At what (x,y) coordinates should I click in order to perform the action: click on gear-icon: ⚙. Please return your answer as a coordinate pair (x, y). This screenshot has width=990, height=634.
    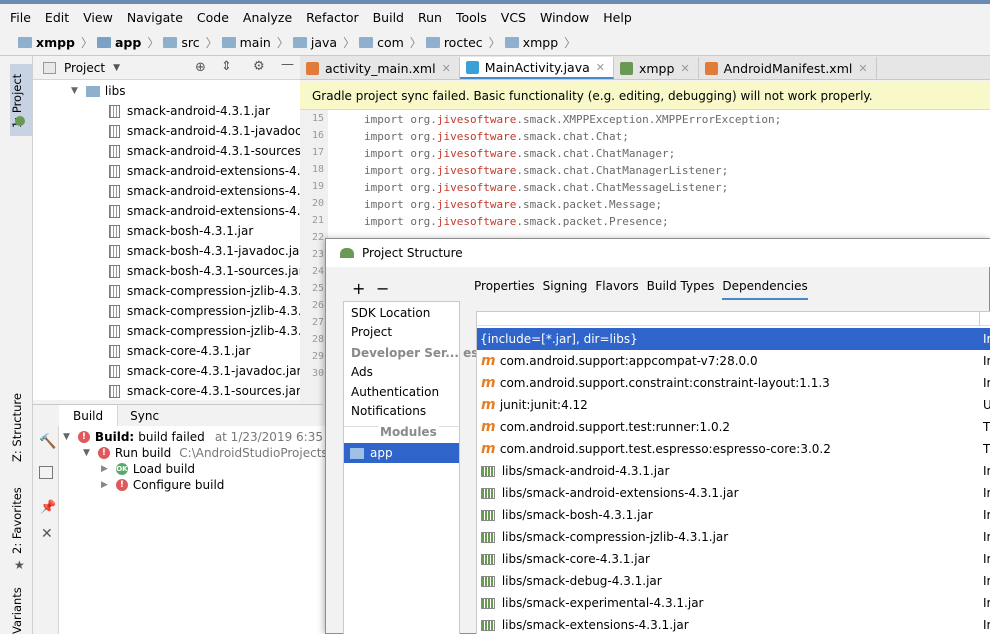
    Looking at the image, I should click on (259, 66).